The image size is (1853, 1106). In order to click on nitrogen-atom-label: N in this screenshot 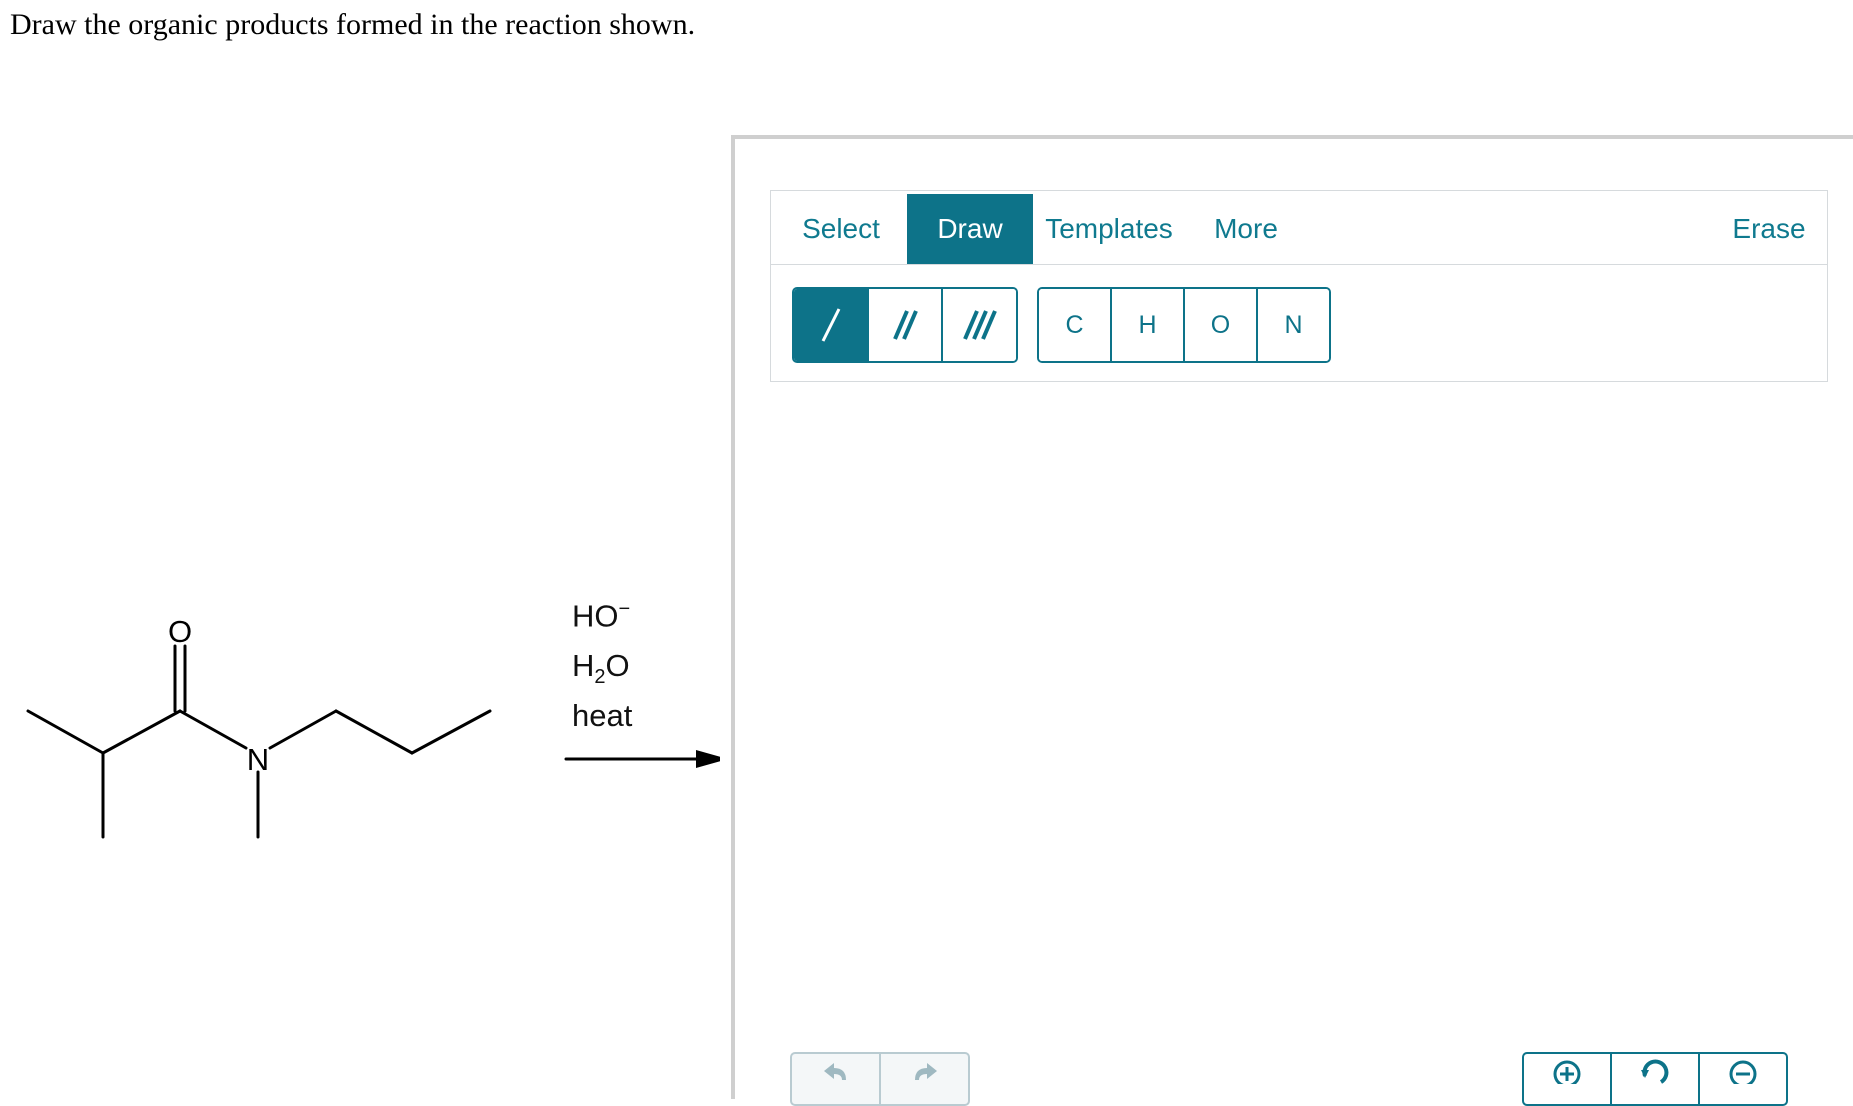, I will do `click(258, 759)`.